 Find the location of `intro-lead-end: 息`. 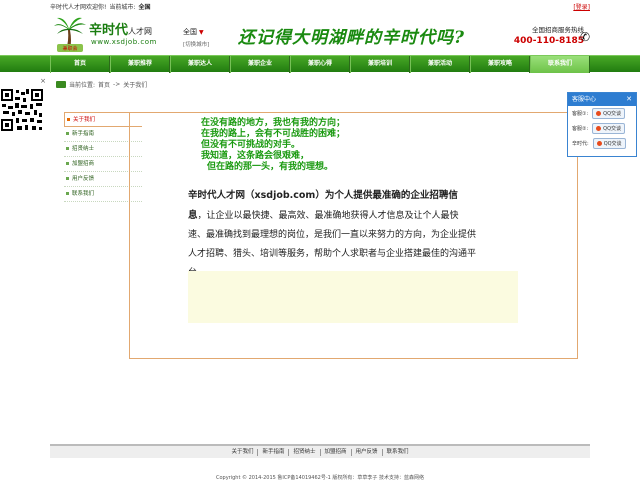

intro-lead-end: 息 is located at coordinates (193, 215).